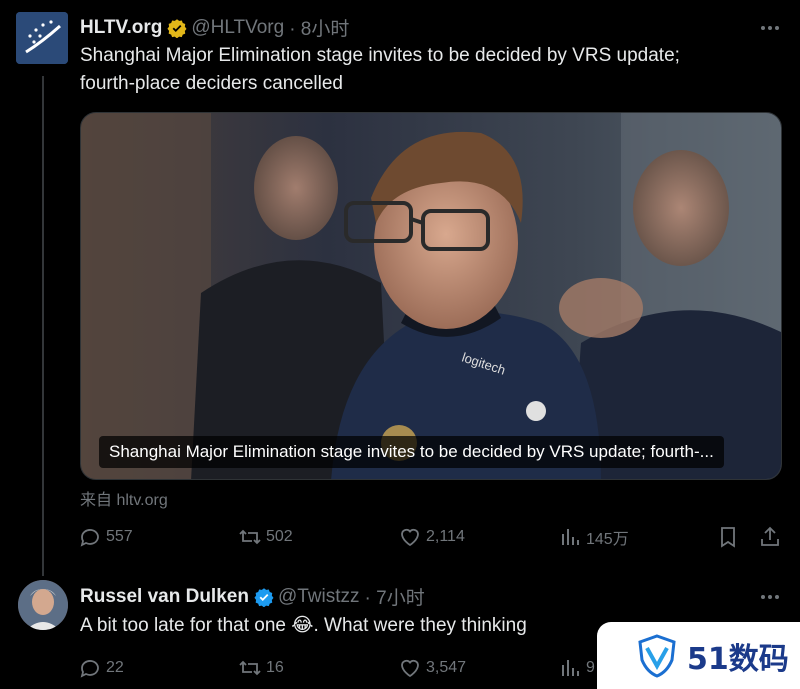 Image resolution: width=800 pixels, height=689 pixels. I want to click on author-name: HLTV.org, so click(121, 28).